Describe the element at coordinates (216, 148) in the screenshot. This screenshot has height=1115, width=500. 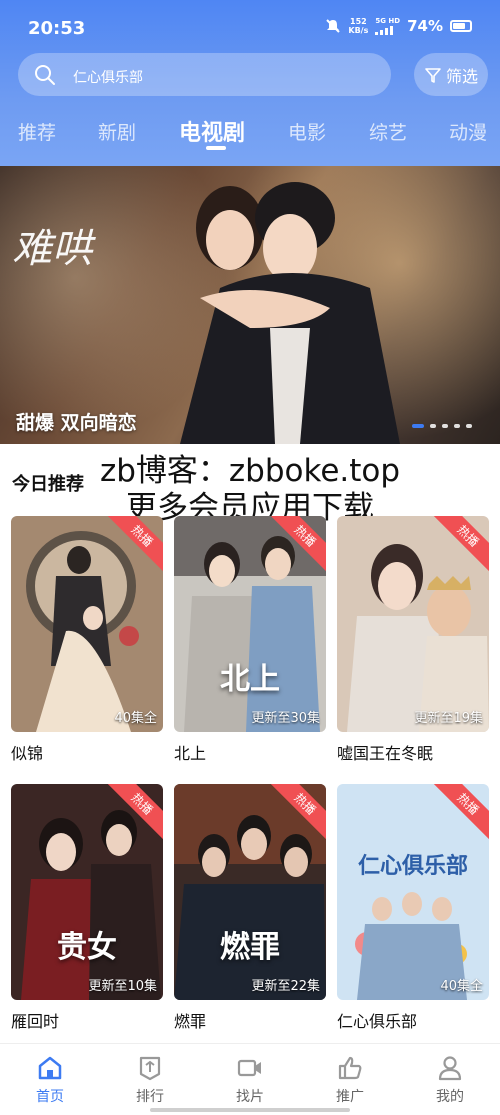
I see `tab-indicator` at that location.